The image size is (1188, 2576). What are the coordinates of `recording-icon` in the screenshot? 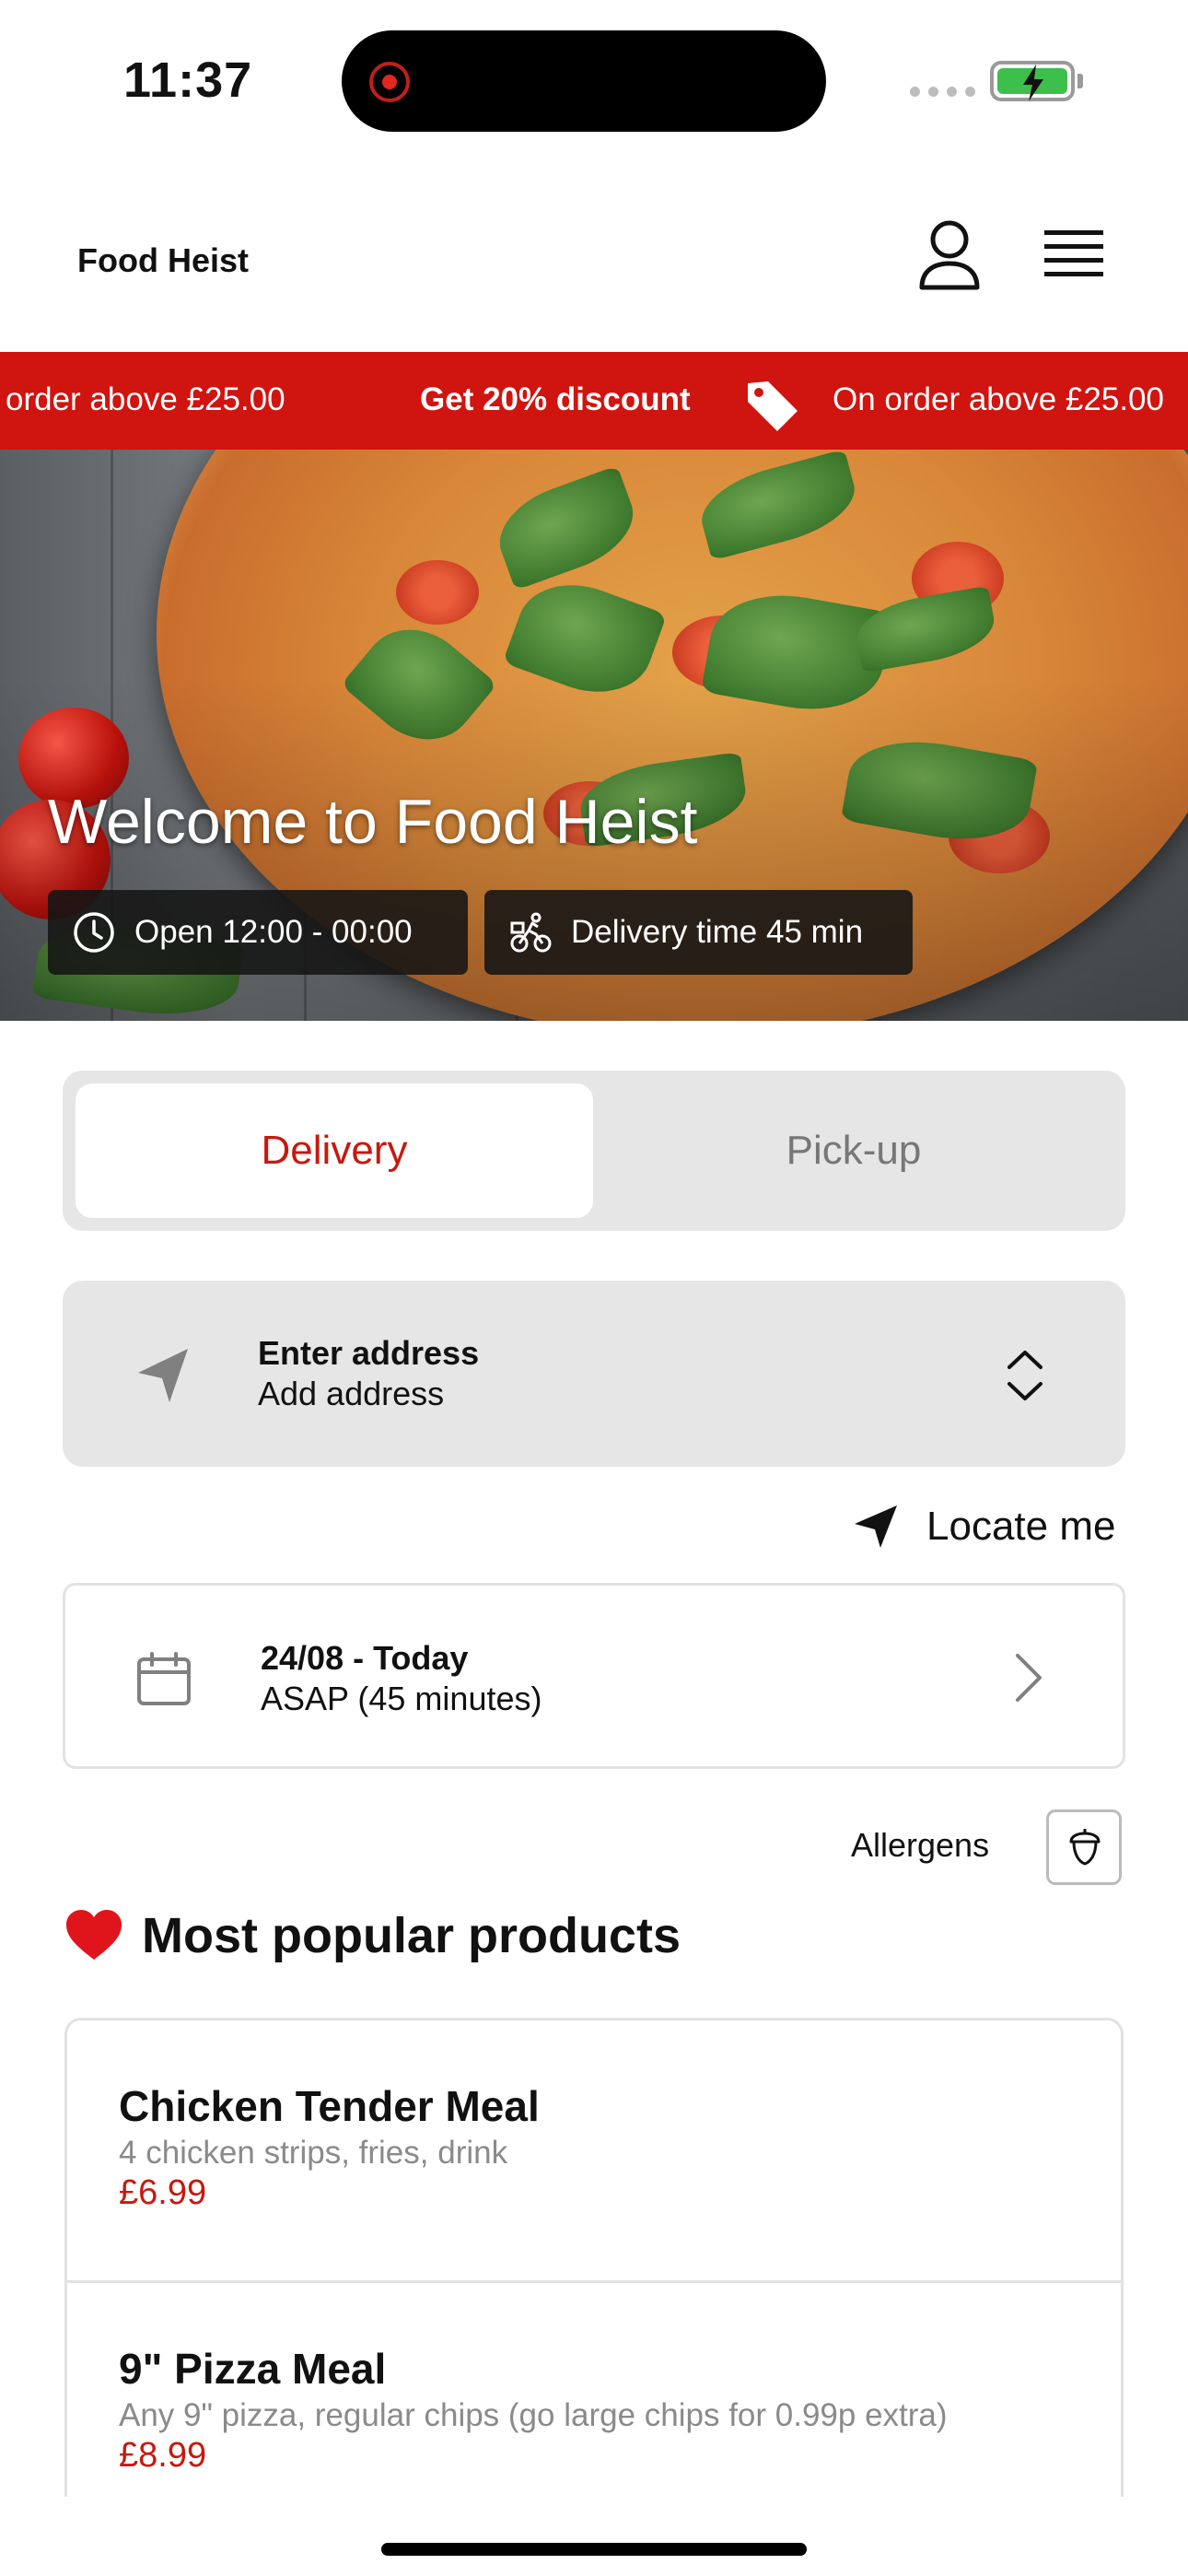 It's located at (389, 82).